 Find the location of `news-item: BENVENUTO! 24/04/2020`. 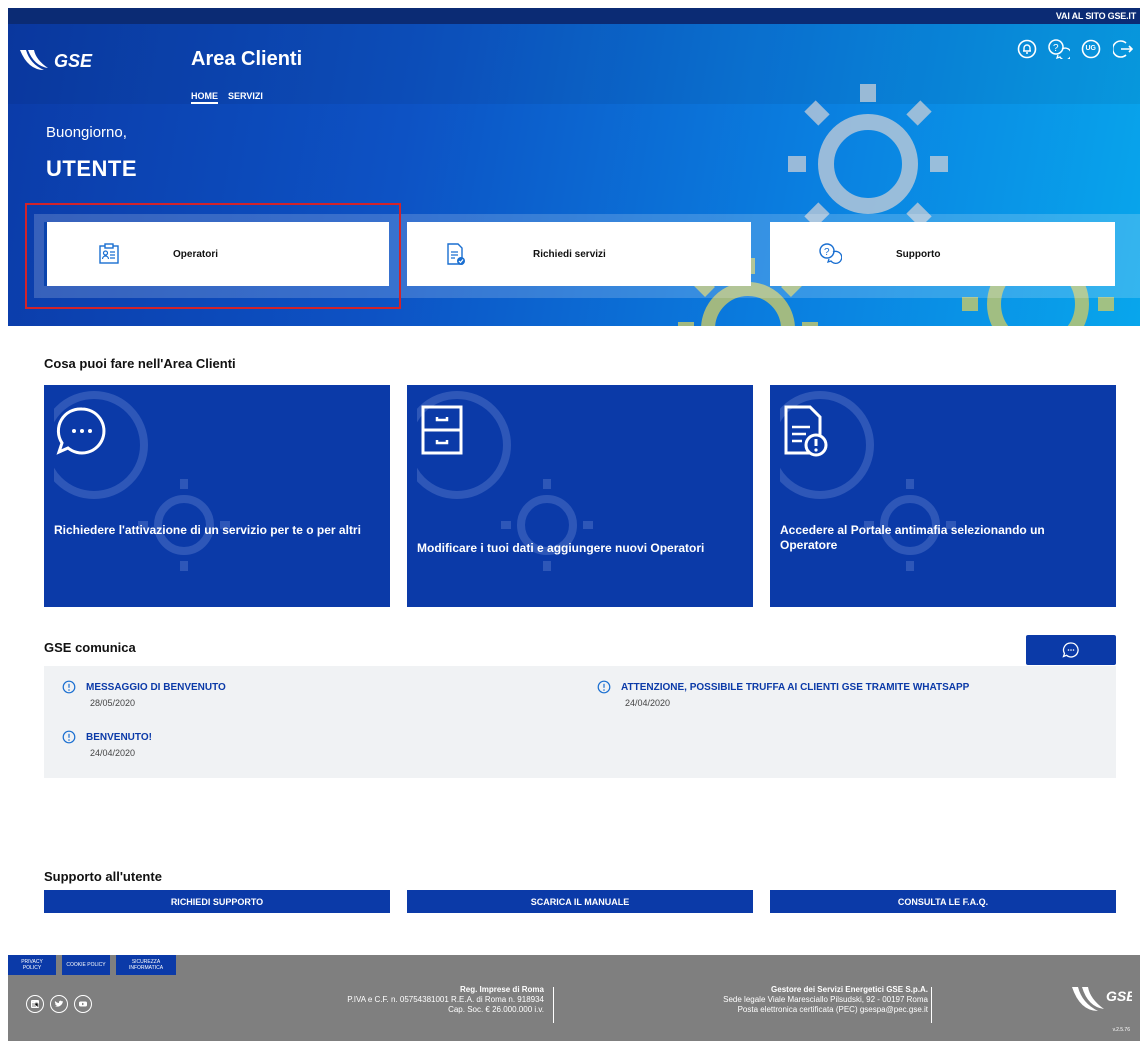

news-item: BENVENUTO! 24/04/2020 is located at coordinates (107, 744).